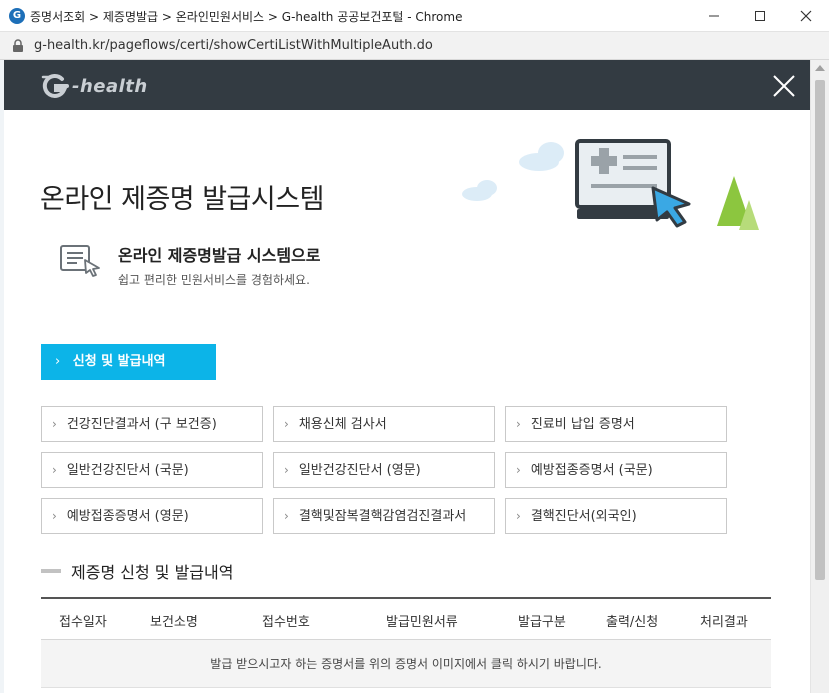  What do you see at coordinates (738, 203) in the screenshot?
I see `tree-icon` at bounding box center [738, 203].